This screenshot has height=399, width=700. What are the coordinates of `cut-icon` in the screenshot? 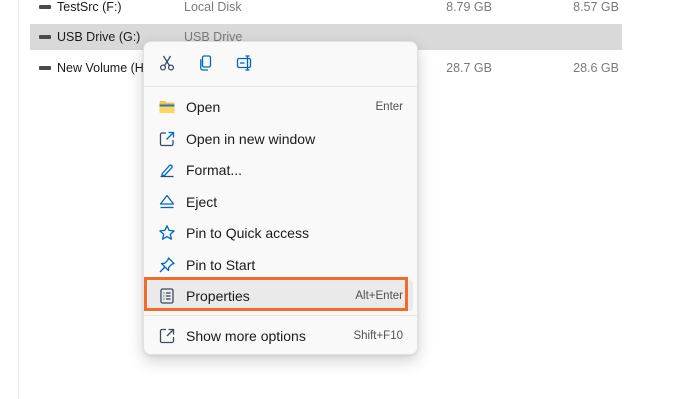 It's located at (167, 65).